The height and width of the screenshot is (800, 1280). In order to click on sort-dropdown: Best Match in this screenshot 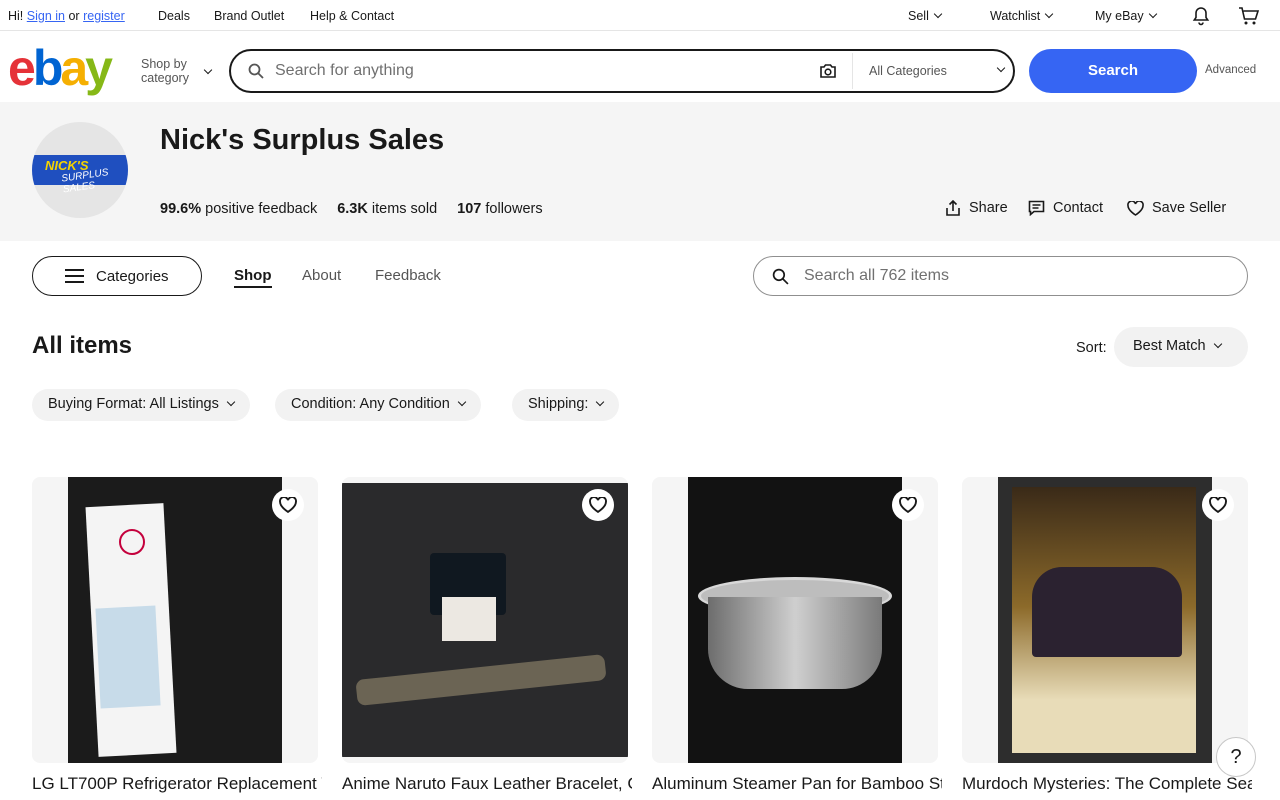, I will do `click(1181, 347)`.